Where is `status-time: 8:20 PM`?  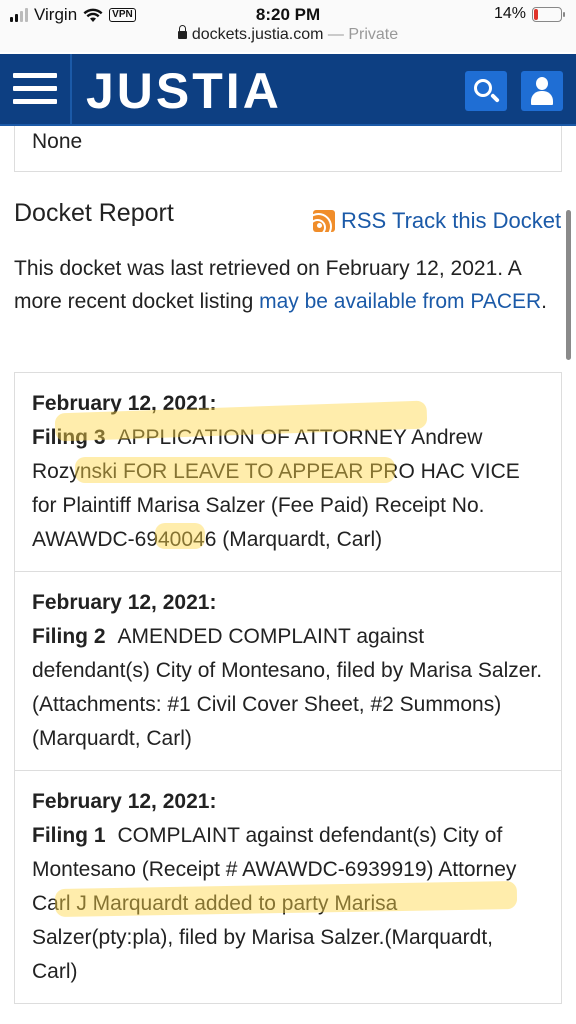 status-time: 8:20 PM is located at coordinates (288, 14).